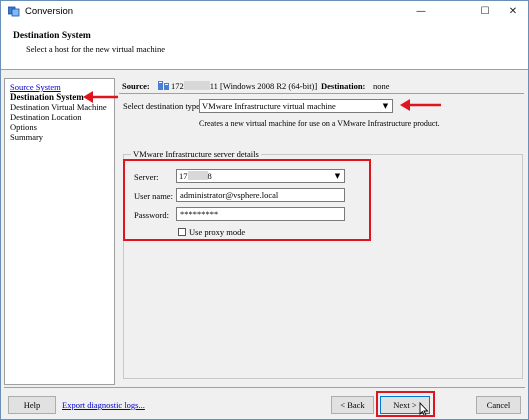  I want to click on proxy-mode-checkbox, so click(182, 232).